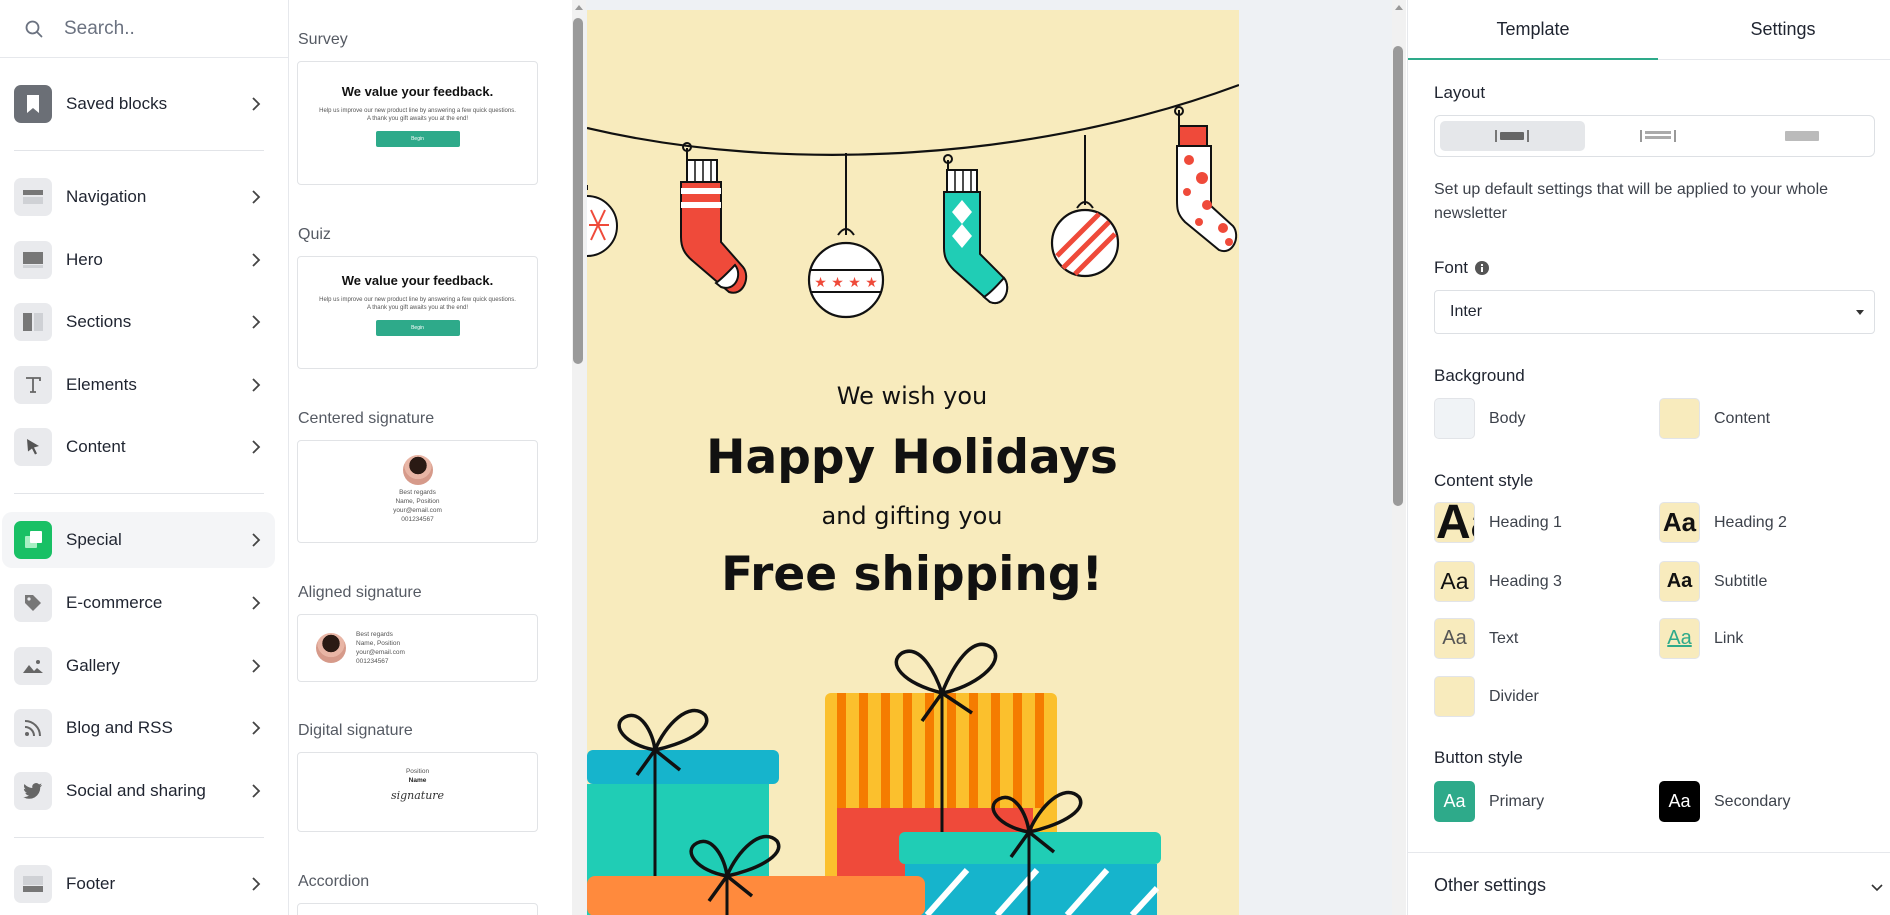  I want to click on swatch-label: Heading 3, so click(1525, 581).